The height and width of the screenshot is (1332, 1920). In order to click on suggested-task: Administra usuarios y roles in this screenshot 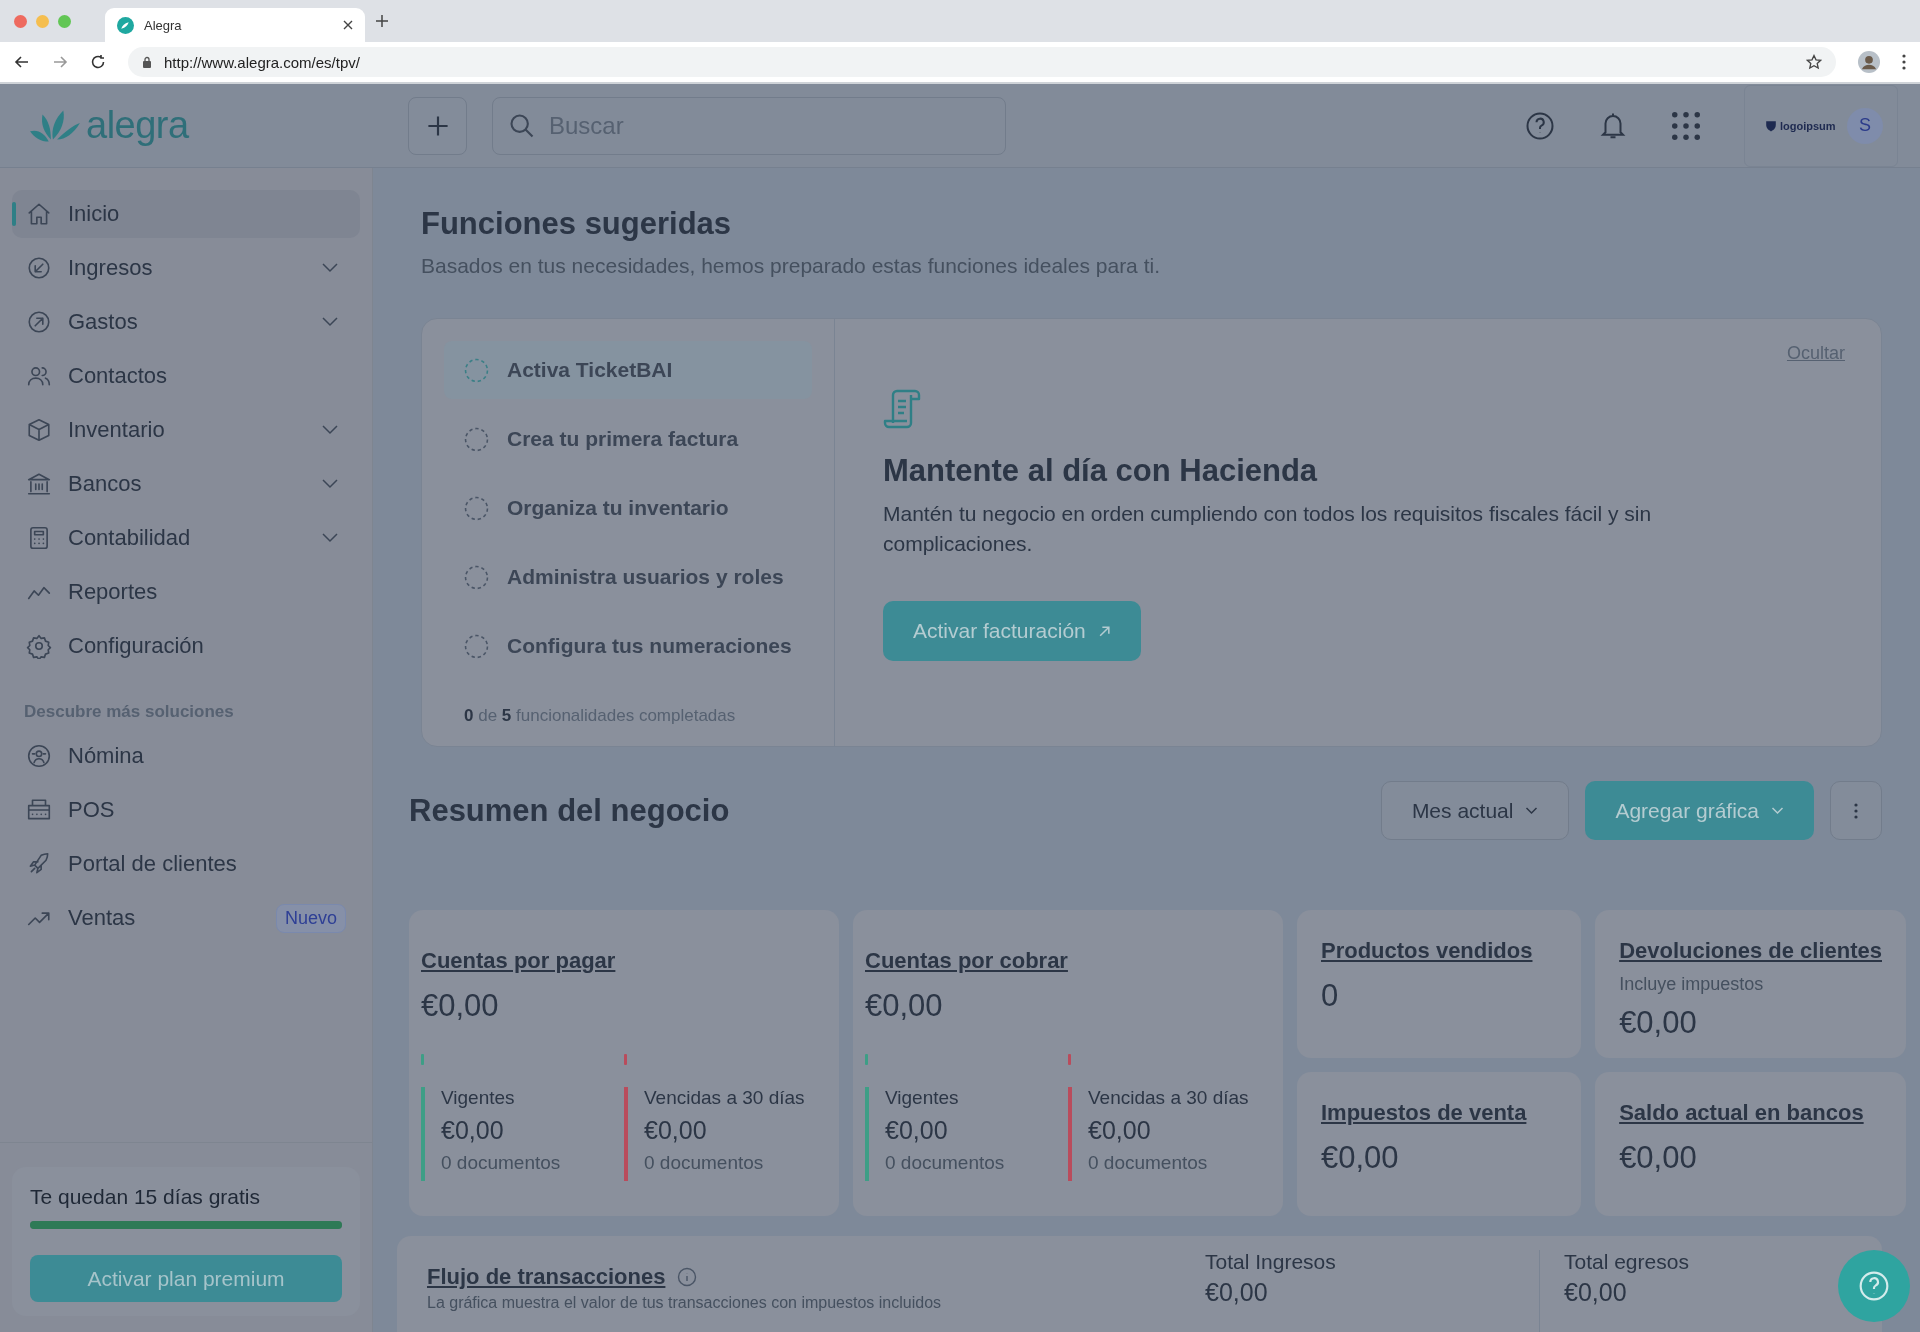, I will do `click(628, 577)`.